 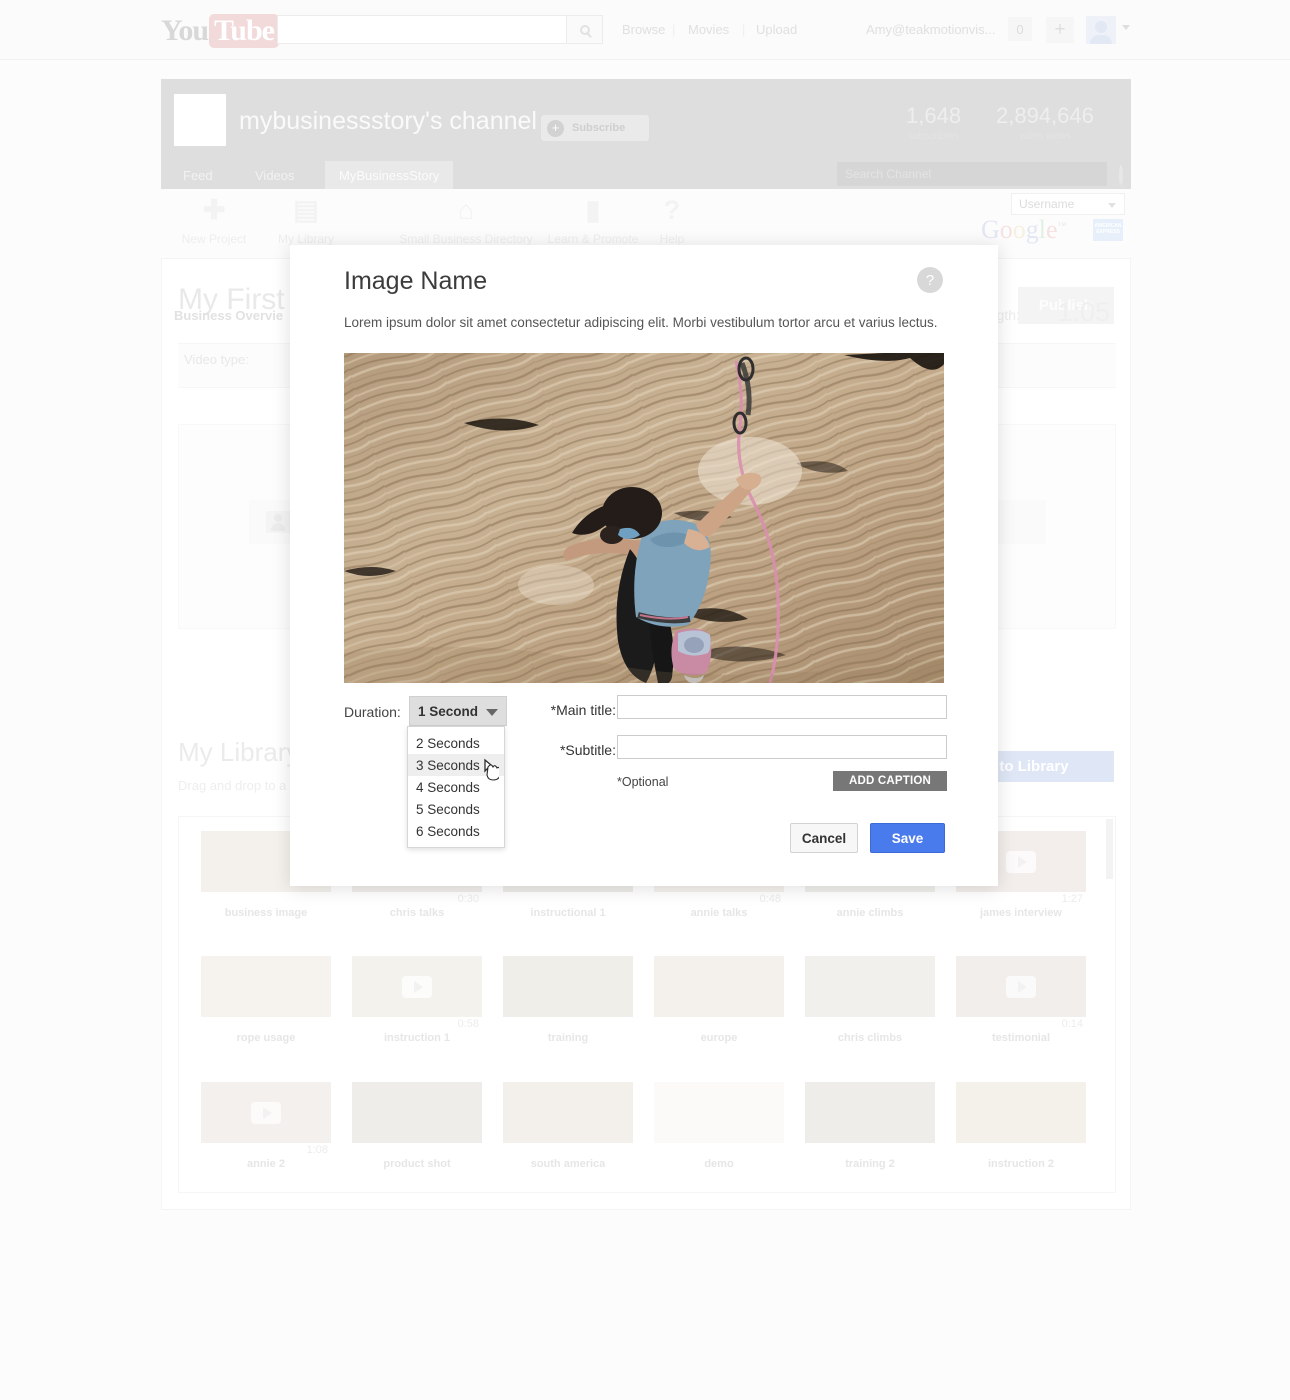 I want to click on toolbar-help: ? Help, so click(x=672, y=220).